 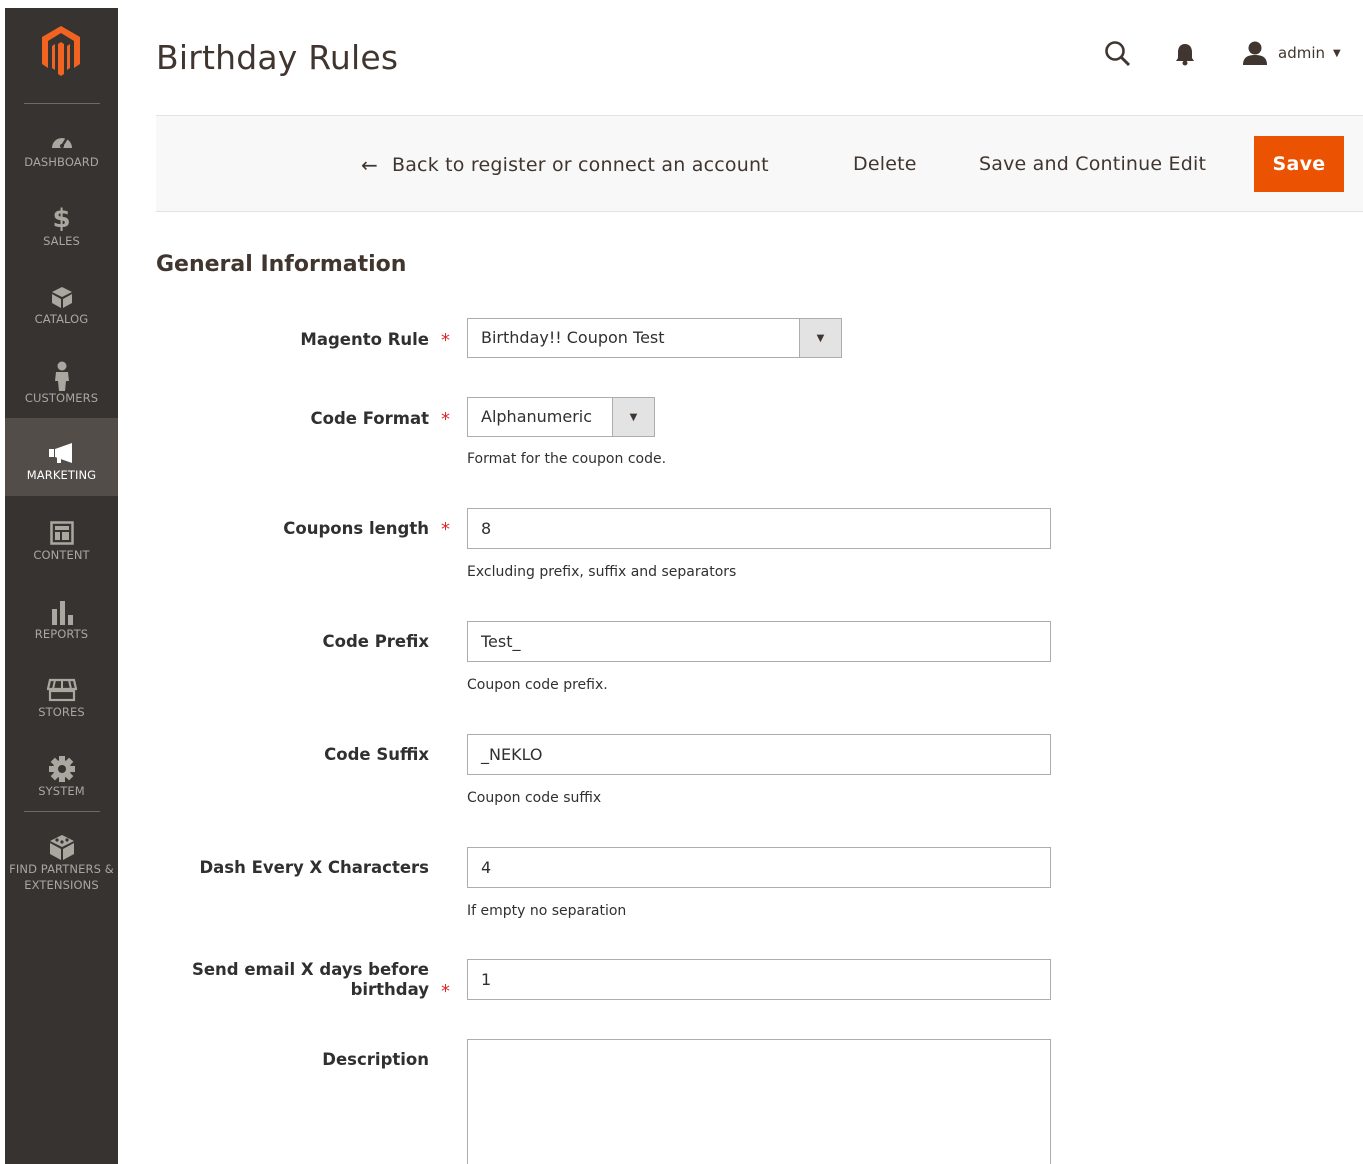 I want to click on magento-logo, so click(x=61, y=56).